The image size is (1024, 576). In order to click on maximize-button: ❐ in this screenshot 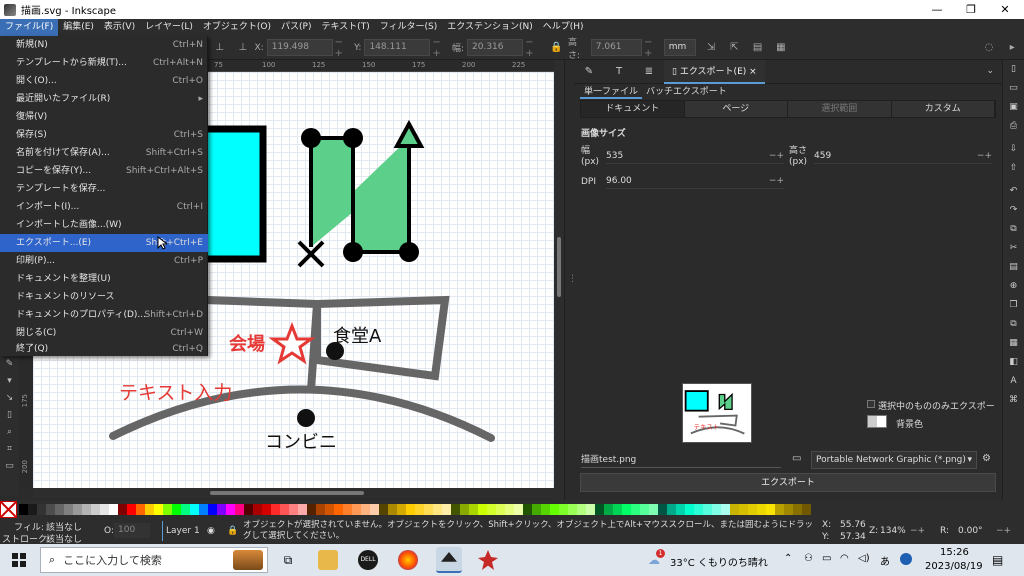, I will do `click(971, 9)`.